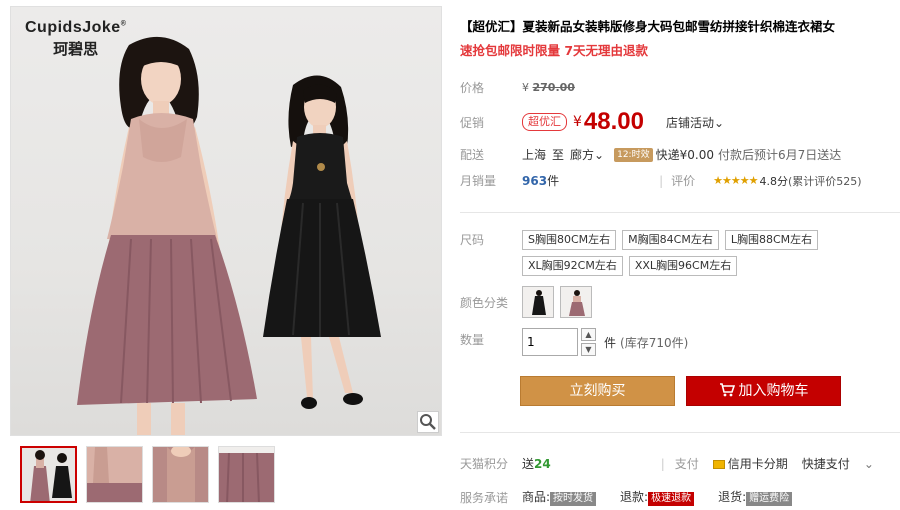 The image size is (900, 510). What do you see at coordinates (727, 390) in the screenshot?
I see `cart-icon` at bounding box center [727, 390].